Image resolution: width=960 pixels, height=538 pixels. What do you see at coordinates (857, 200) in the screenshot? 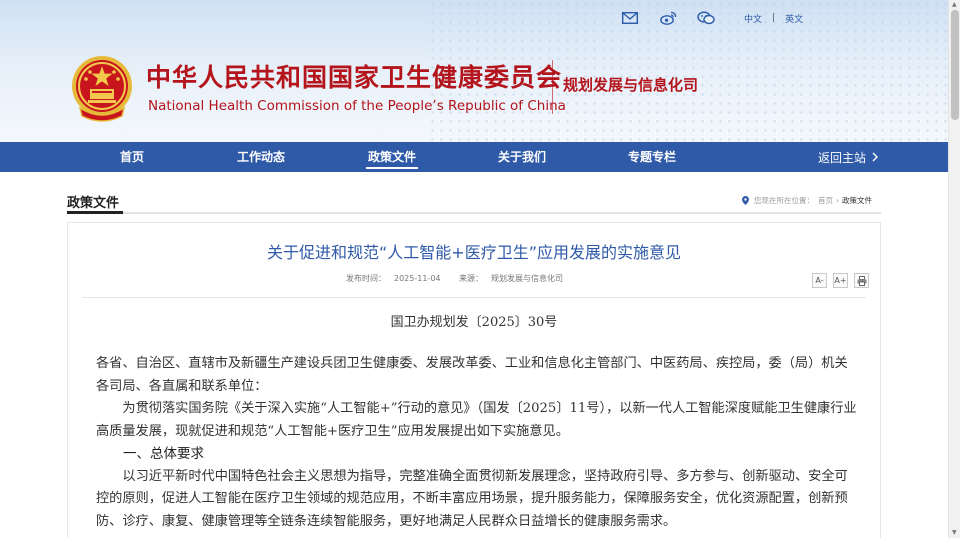
I see `breadcrumb-current: 政策文件` at bounding box center [857, 200].